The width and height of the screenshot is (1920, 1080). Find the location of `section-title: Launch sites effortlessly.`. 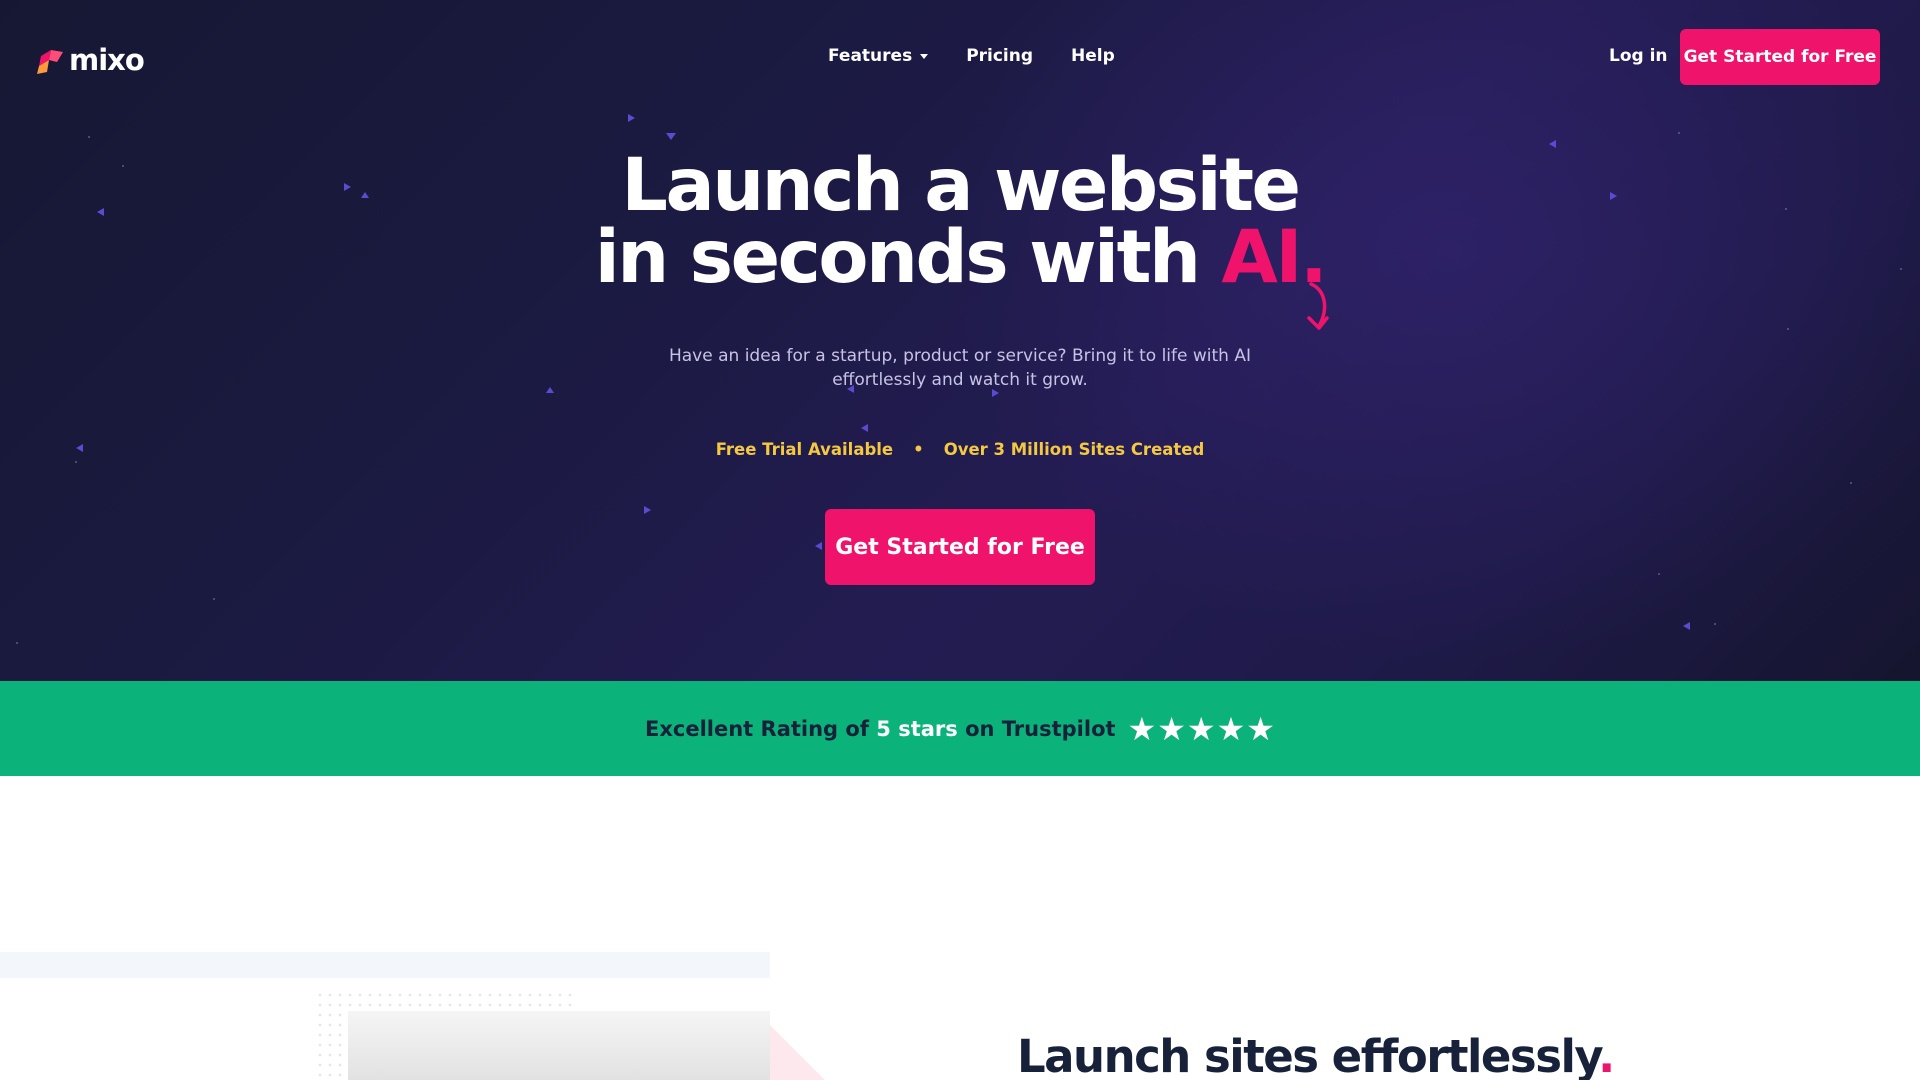

section-title: Launch sites effortlessly. is located at coordinates (1316, 1055).